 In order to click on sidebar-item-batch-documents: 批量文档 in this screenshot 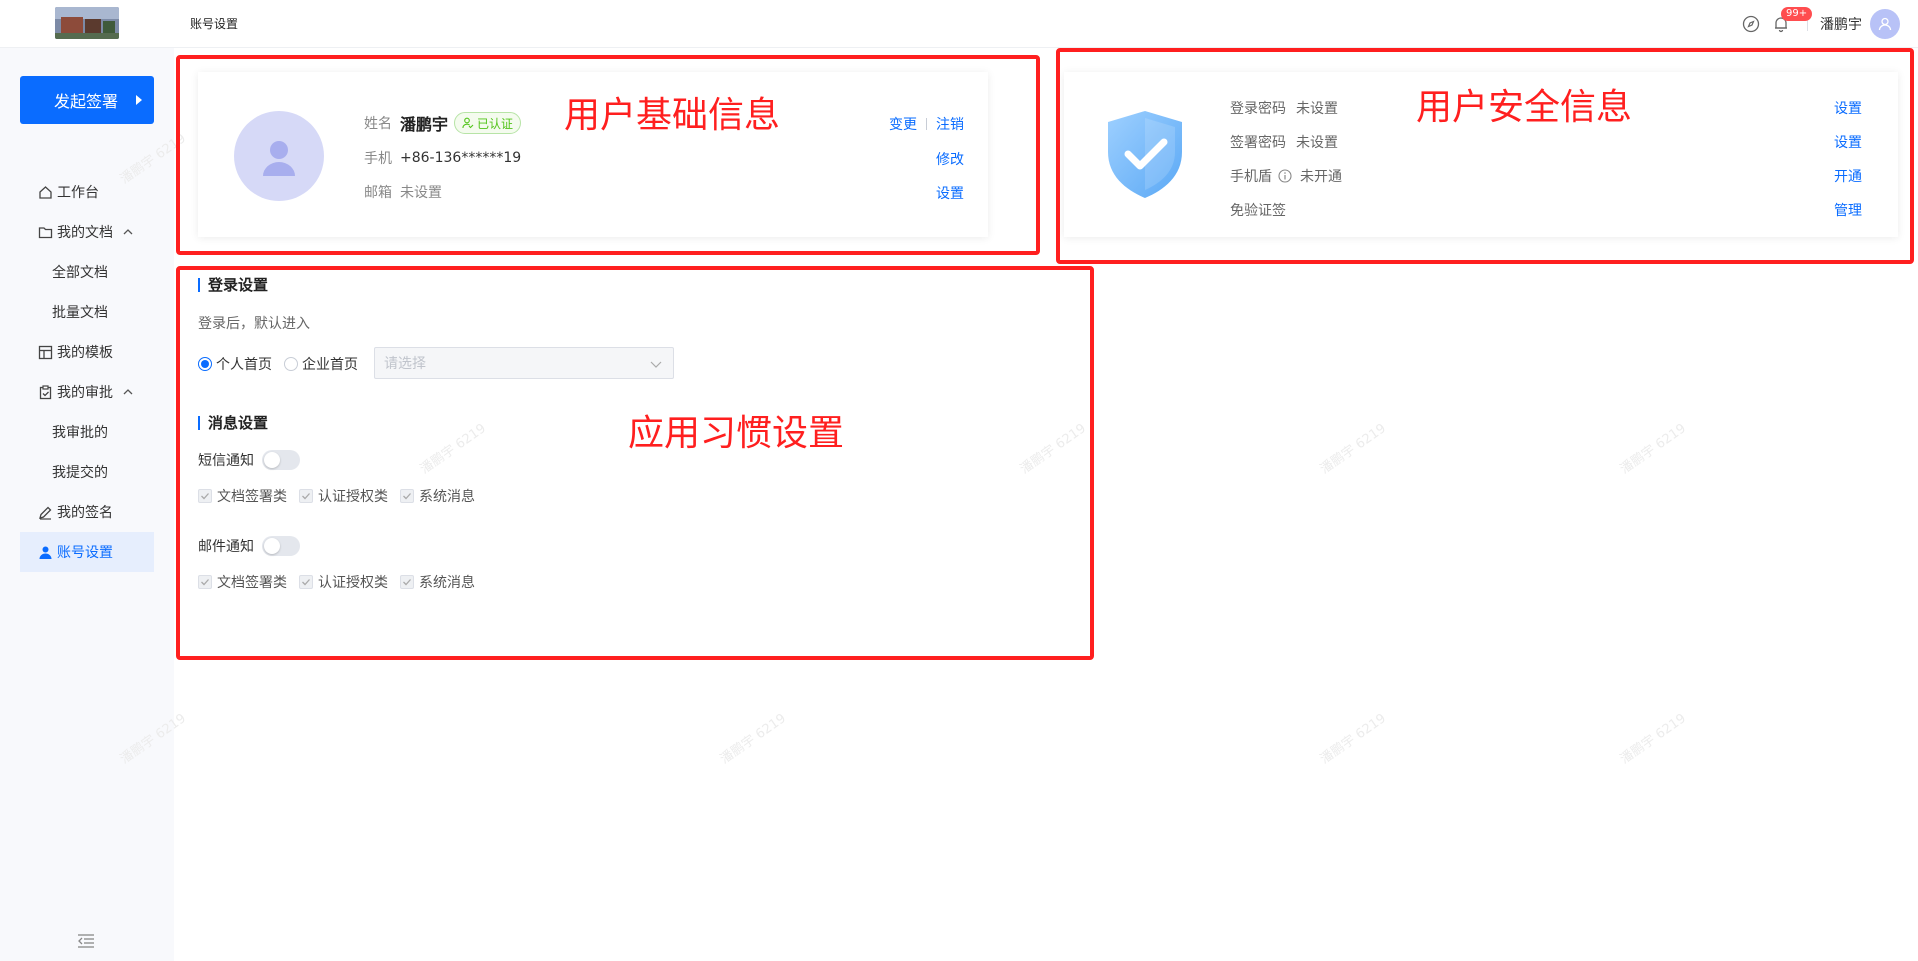, I will do `click(87, 312)`.